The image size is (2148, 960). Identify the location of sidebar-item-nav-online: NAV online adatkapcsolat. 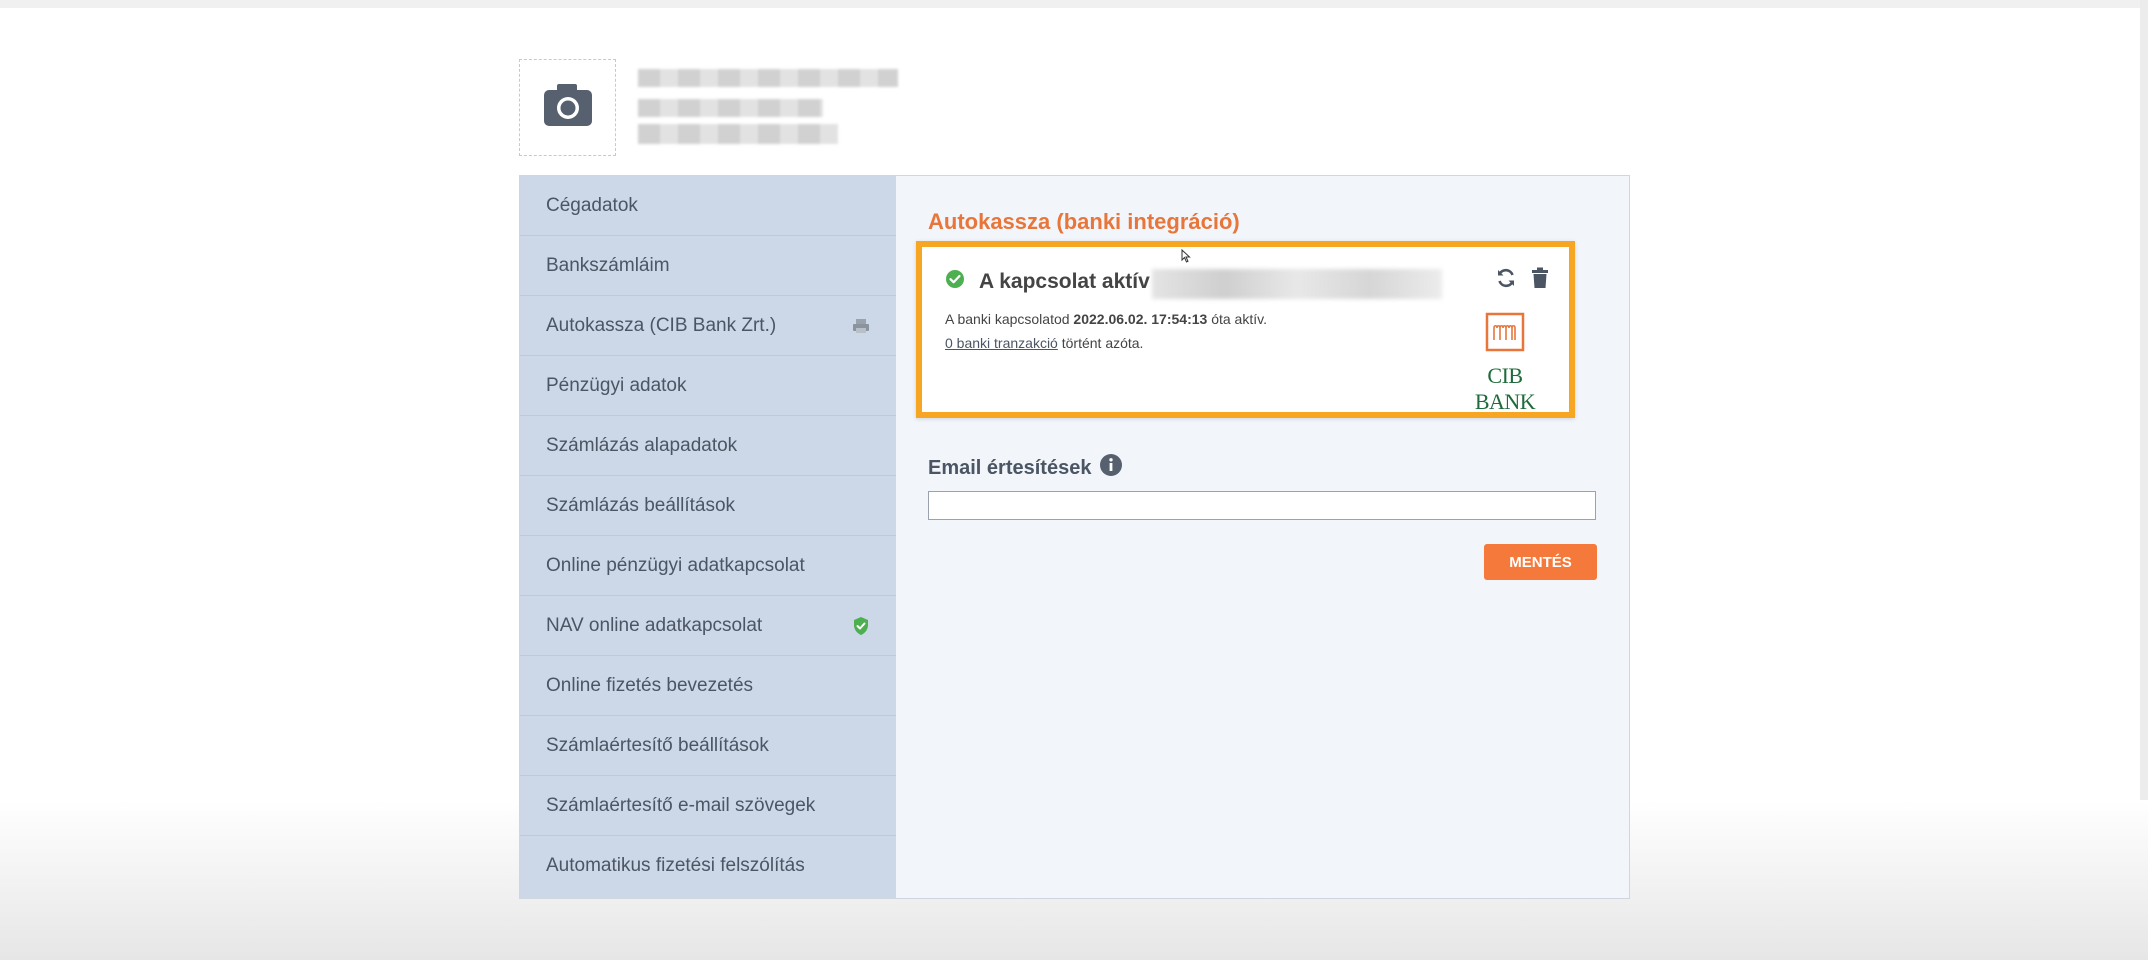
(708, 626).